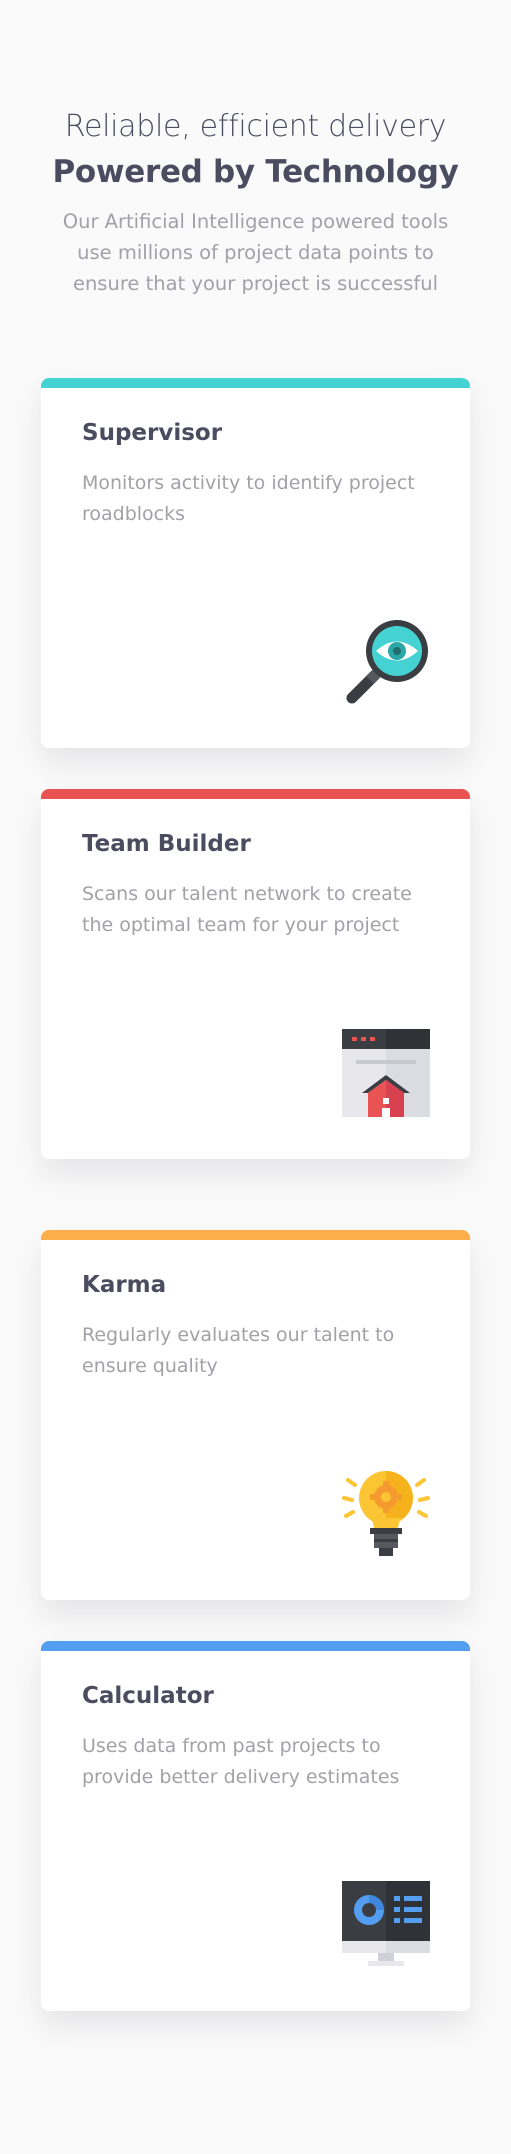  I want to click on browser-house-icon, so click(386, 1073).